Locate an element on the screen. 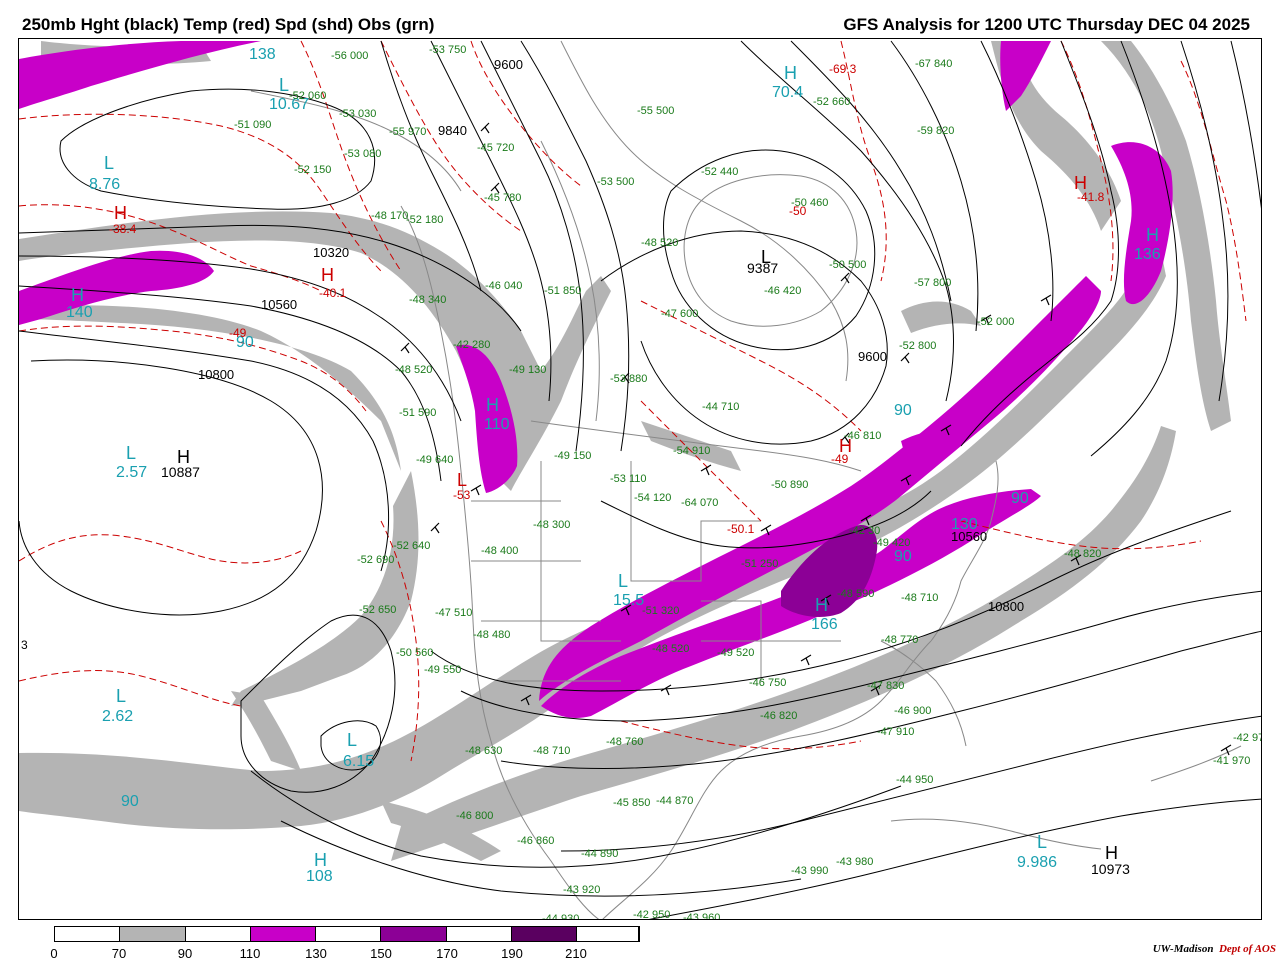 The image size is (1280, 961). observation-plot: -51 320 is located at coordinates (660, 611).